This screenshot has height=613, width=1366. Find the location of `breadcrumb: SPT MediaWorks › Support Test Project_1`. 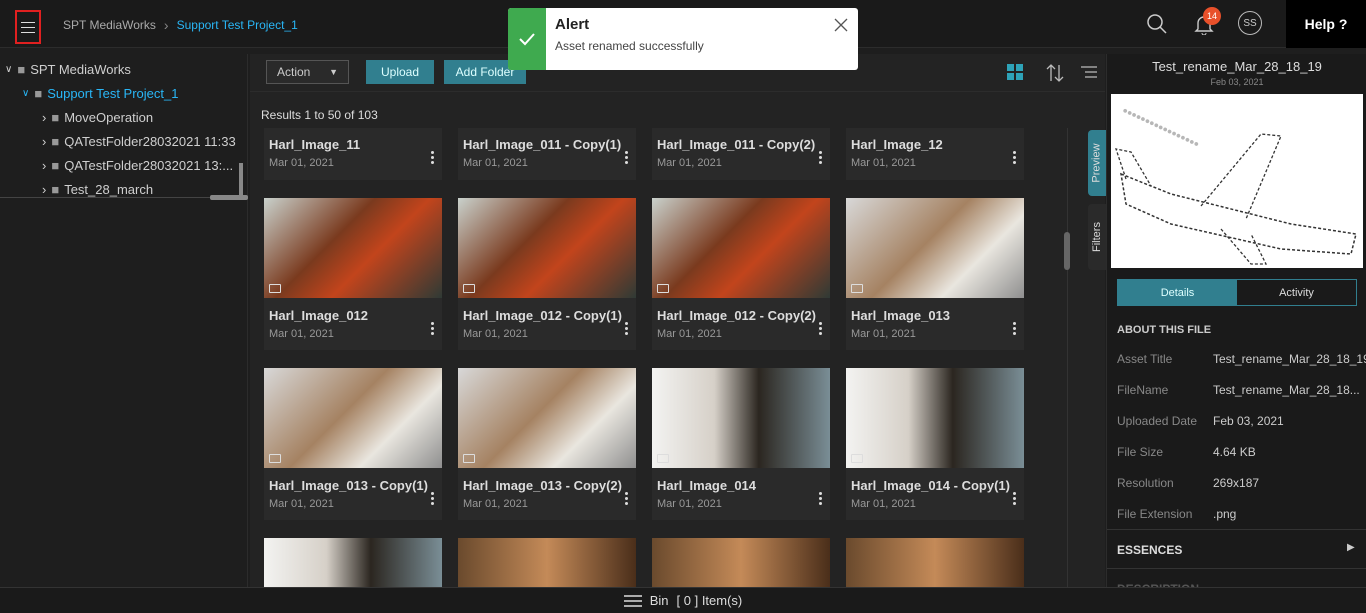

breadcrumb: SPT MediaWorks › Support Test Project_1 is located at coordinates (180, 25).